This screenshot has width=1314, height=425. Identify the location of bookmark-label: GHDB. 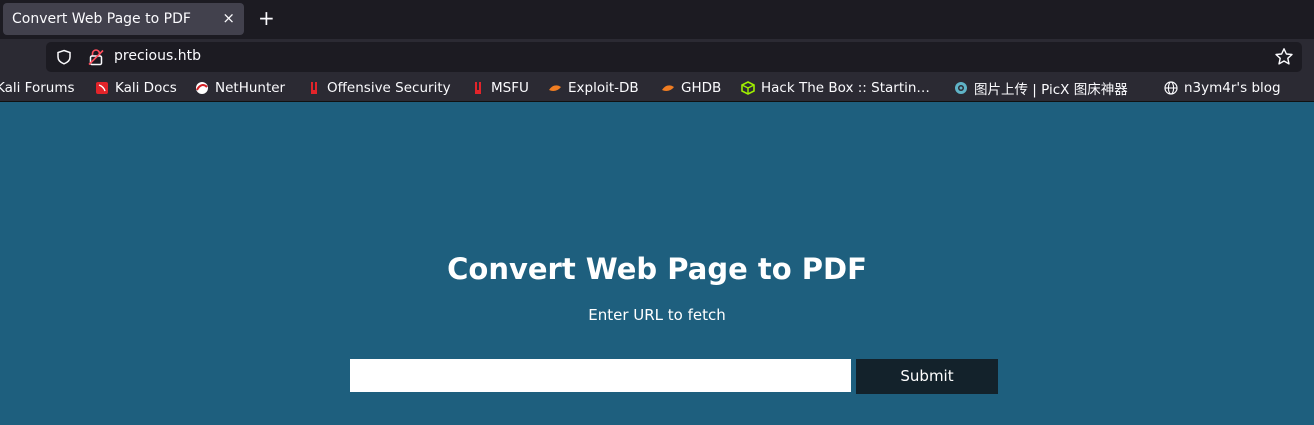
(701, 88).